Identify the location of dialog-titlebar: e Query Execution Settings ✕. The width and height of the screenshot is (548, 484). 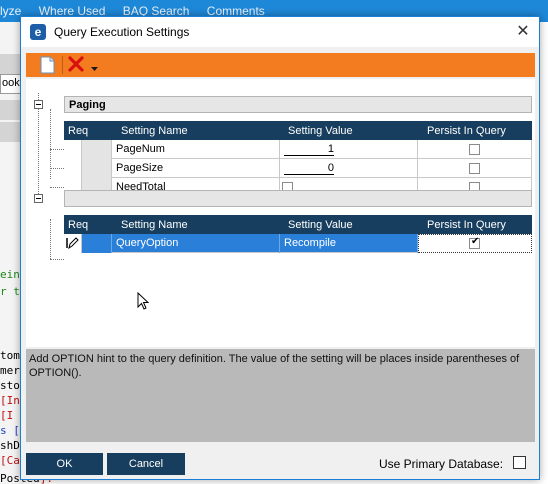
(280, 32).